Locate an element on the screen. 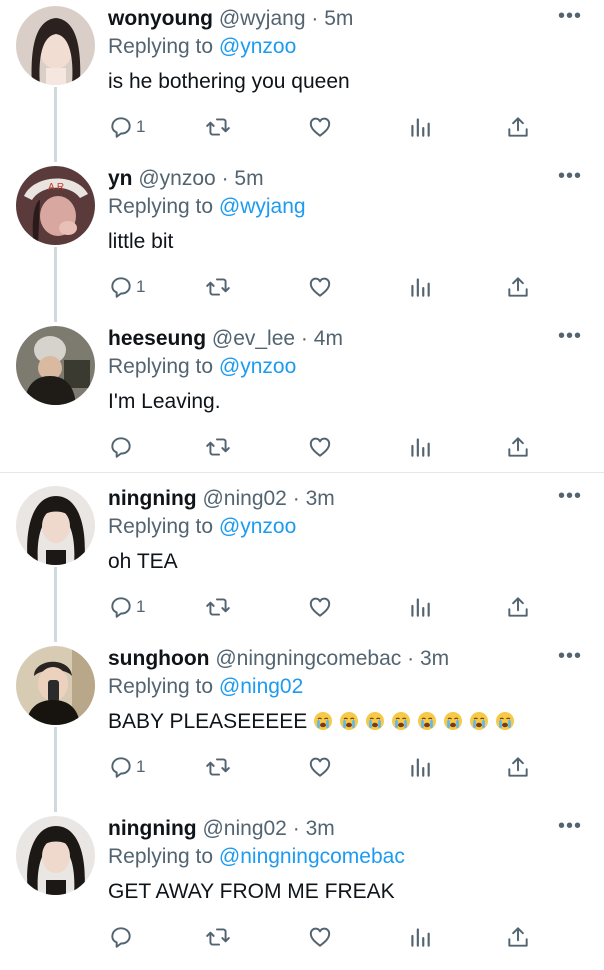 The height and width of the screenshot is (970, 604). avatar-sunghoon is located at coordinates (55, 685).